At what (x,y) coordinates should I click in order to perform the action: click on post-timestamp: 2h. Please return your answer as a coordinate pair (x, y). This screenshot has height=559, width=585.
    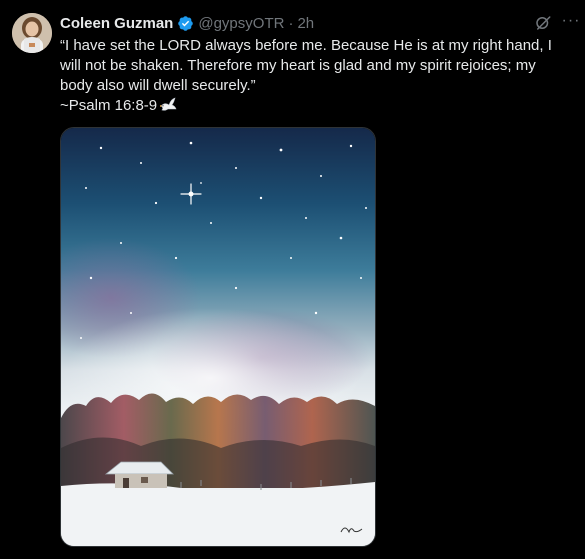
    Looking at the image, I should click on (305, 23).